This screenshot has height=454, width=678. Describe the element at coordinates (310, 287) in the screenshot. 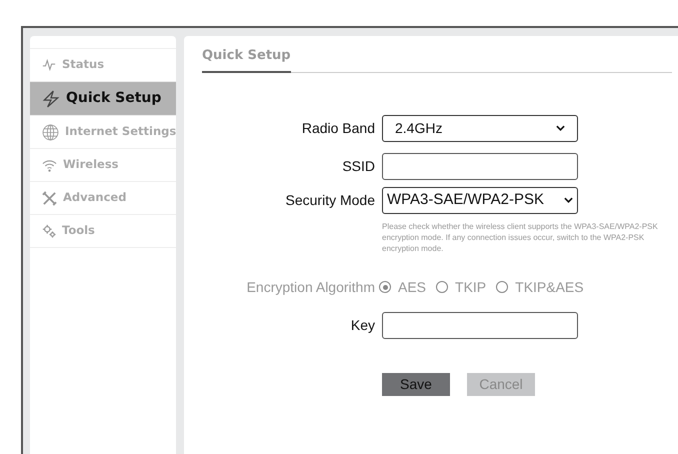

I see `field-label: Encryption Algorithm` at that location.